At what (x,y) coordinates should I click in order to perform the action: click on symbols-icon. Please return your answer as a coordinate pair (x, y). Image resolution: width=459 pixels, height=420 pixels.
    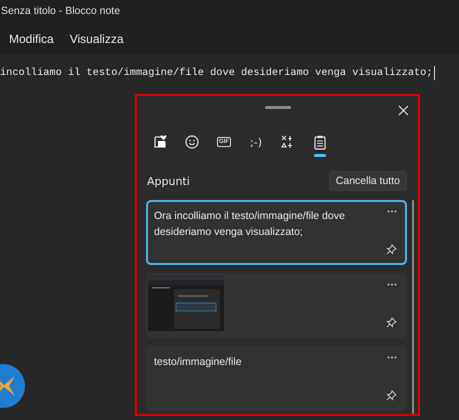
    Looking at the image, I should click on (288, 142).